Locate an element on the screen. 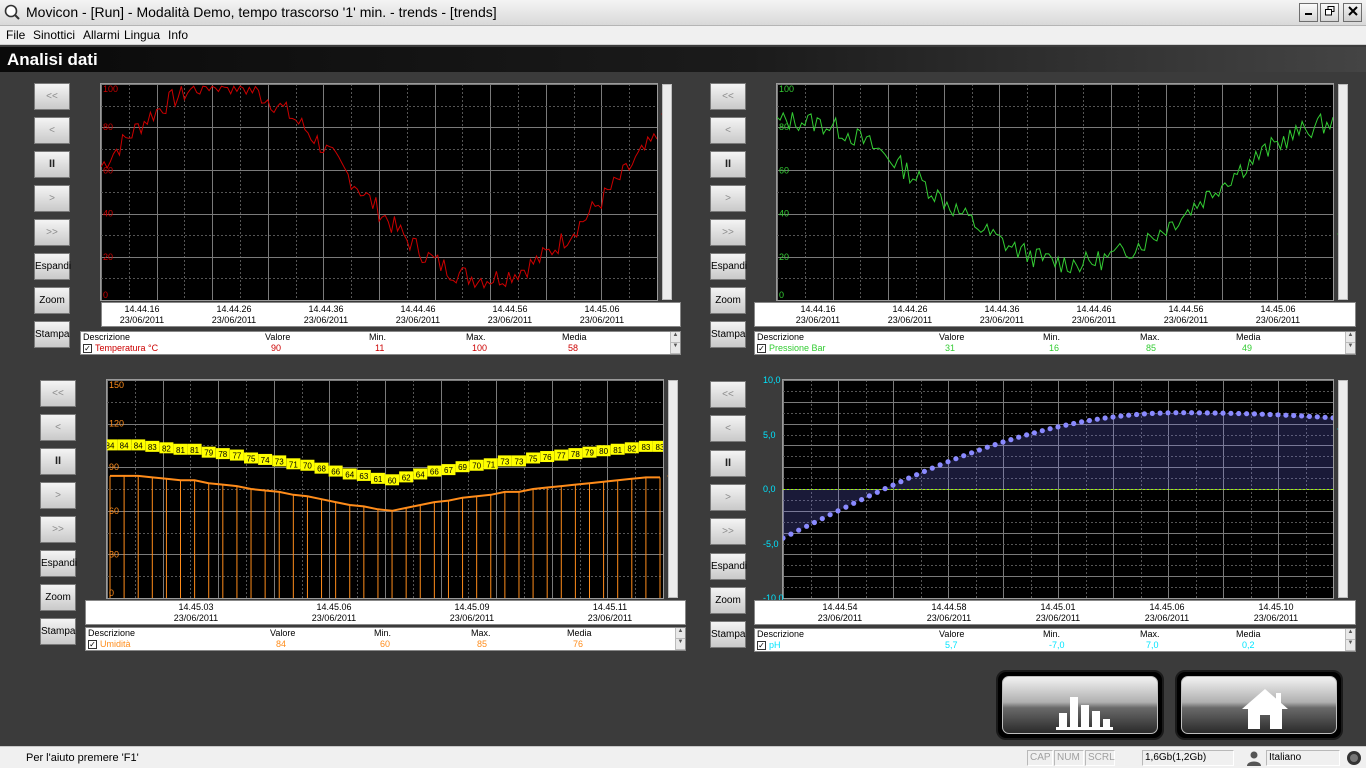 The width and height of the screenshot is (1366, 768). menu-lingua: Lingua is located at coordinates (142, 35).